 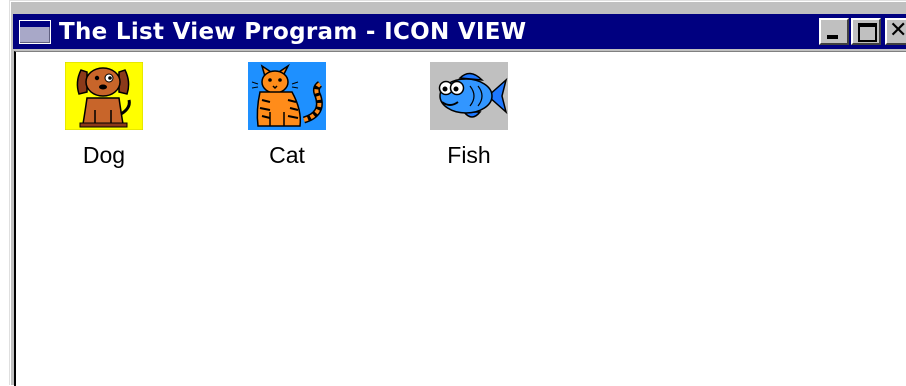 What do you see at coordinates (866, 31) in the screenshot?
I see `maximize-button` at bounding box center [866, 31].